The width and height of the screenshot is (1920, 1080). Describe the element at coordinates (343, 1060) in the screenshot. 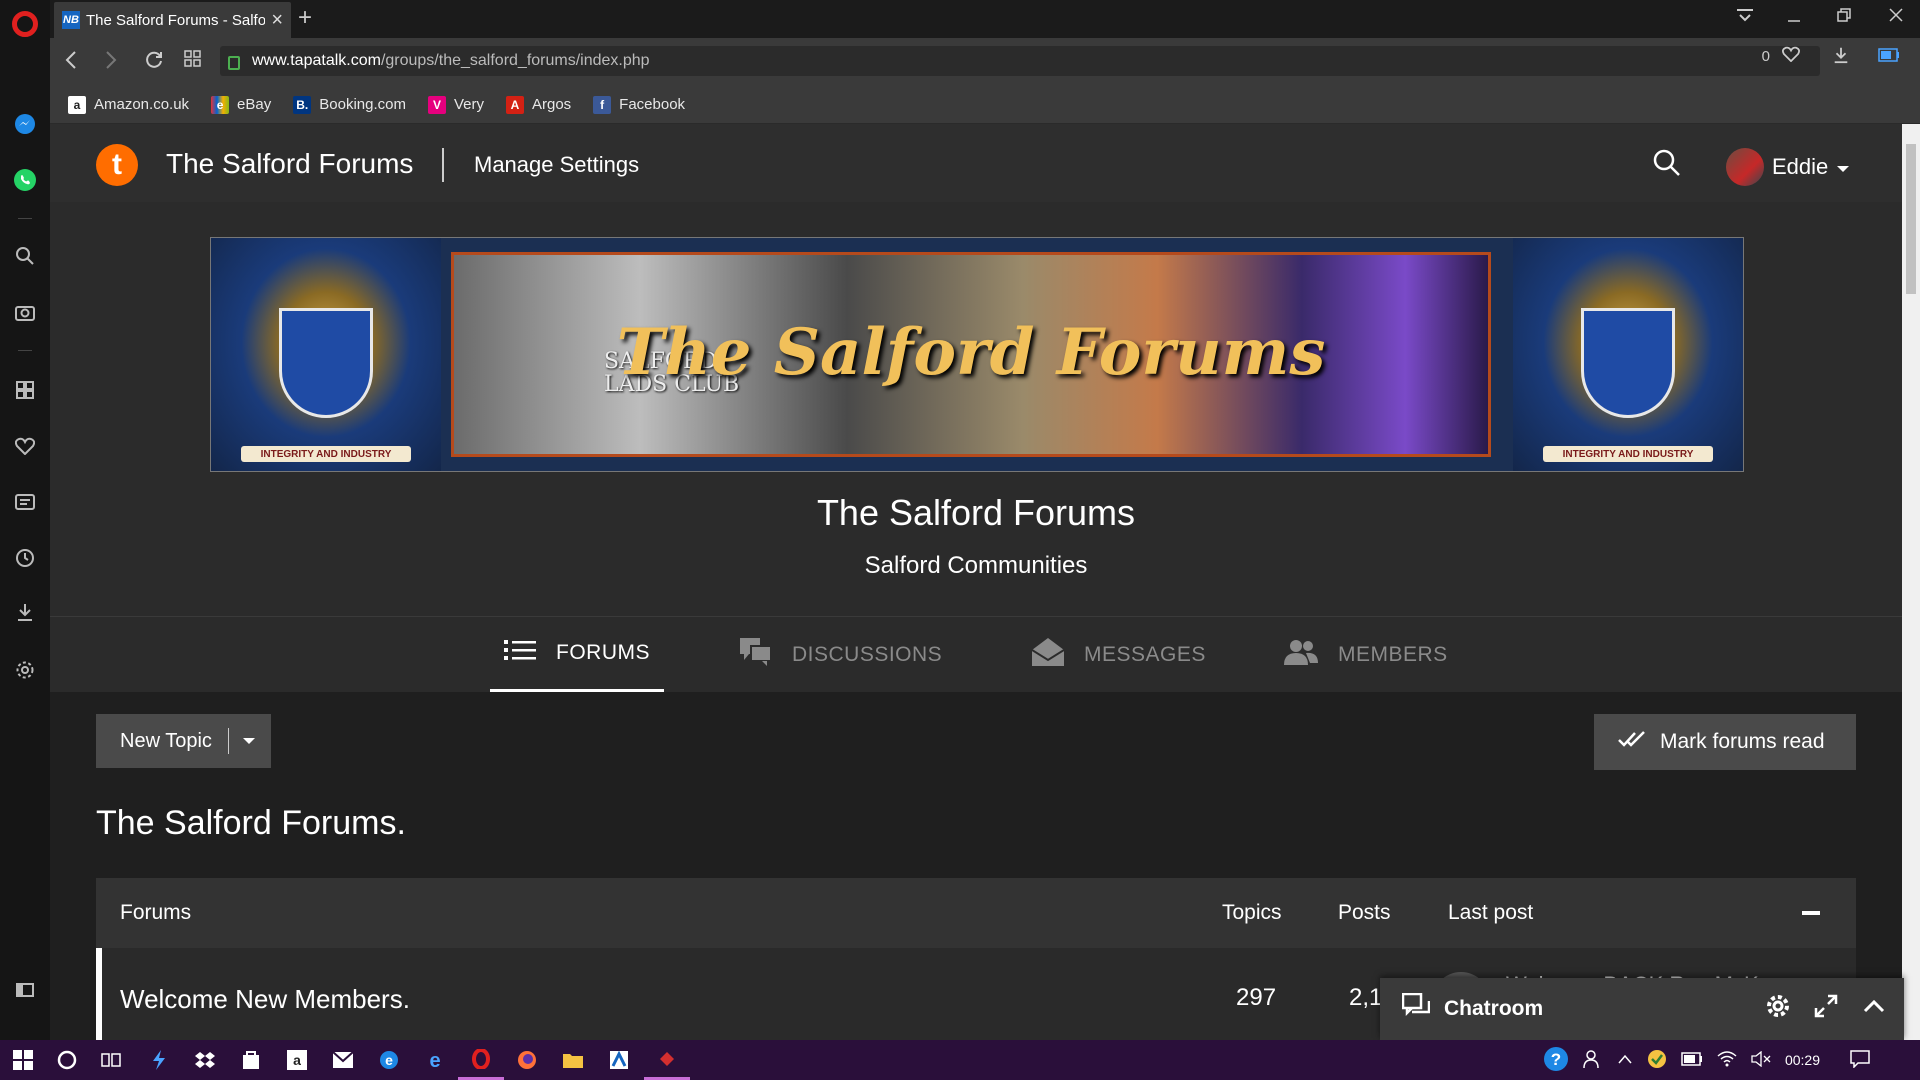

I see `mail-icon` at that location.